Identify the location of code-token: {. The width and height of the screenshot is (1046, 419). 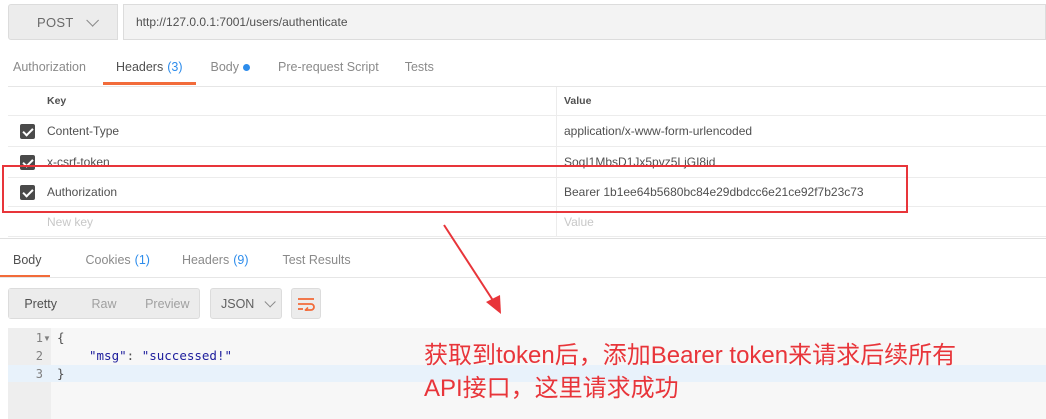
(61, 337).